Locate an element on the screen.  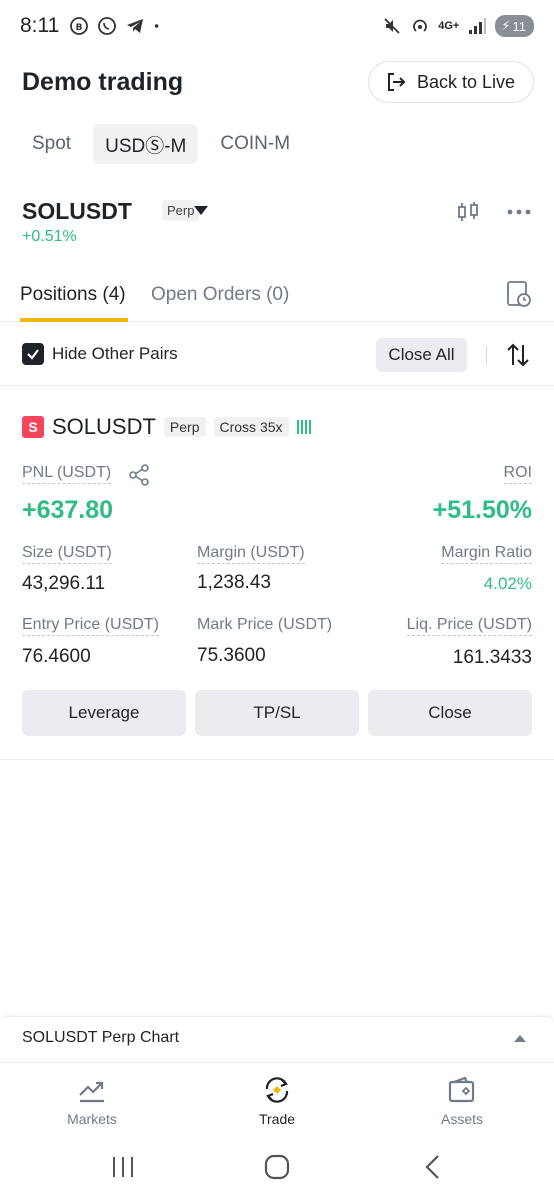
header: Demo trading Back to Live is located at coordinates (277, 82).